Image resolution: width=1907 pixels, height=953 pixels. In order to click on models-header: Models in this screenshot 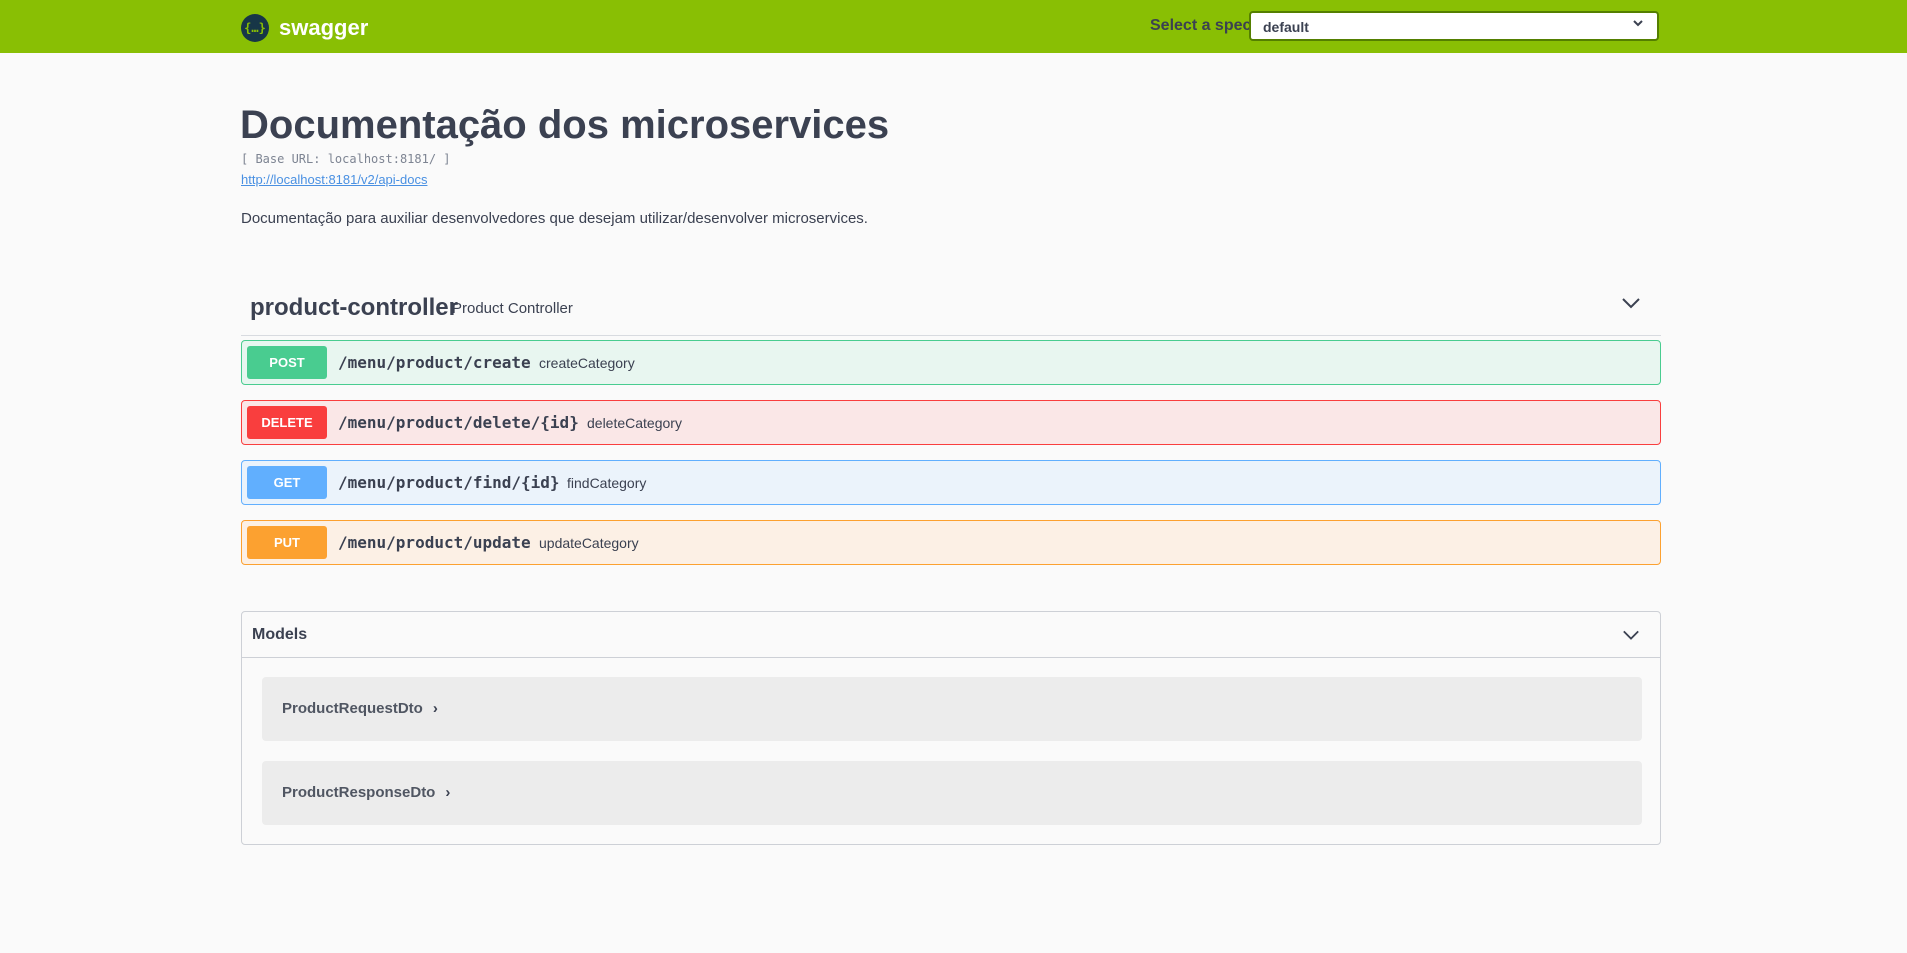, I will do `click(951, 635)`.